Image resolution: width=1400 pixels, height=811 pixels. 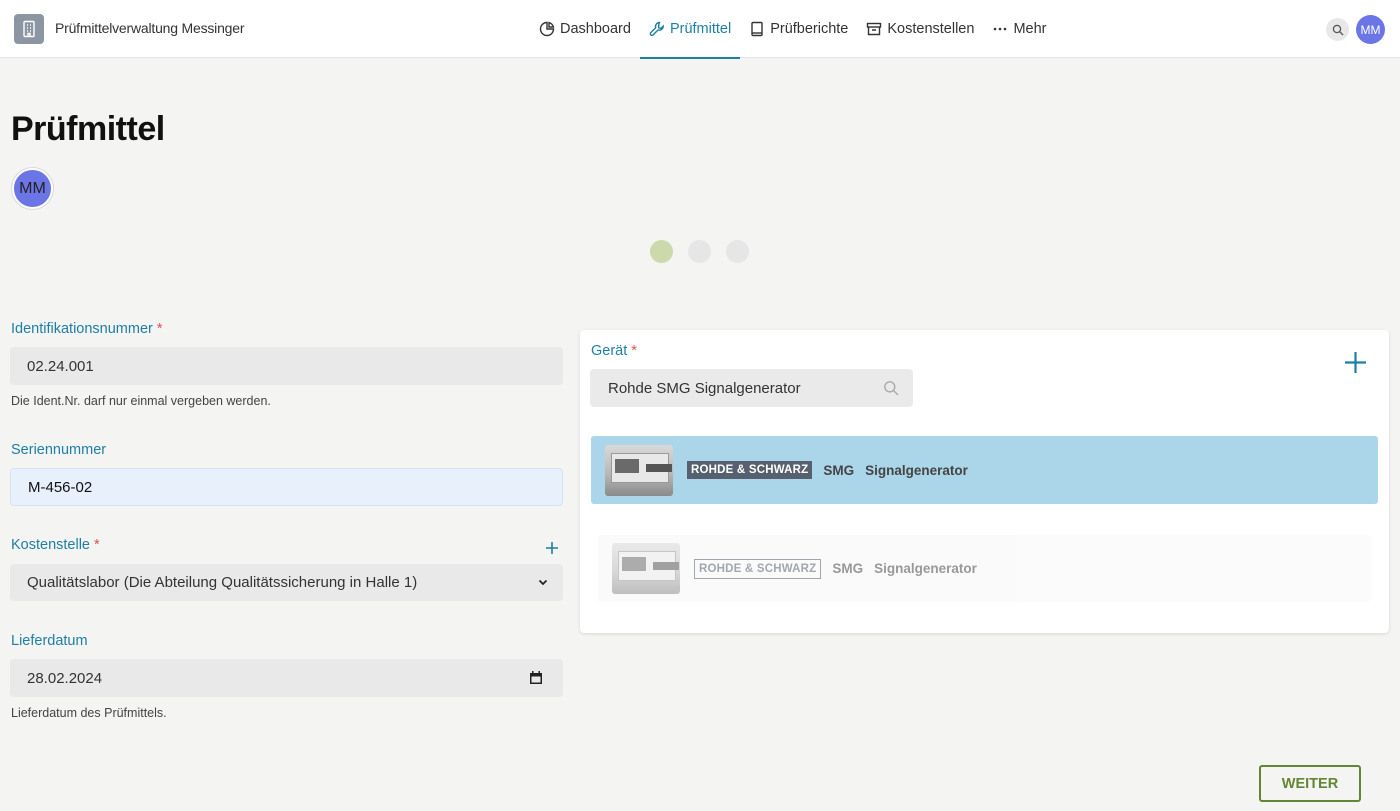 I want to click on step-indicator, so click(x=699, y=251).